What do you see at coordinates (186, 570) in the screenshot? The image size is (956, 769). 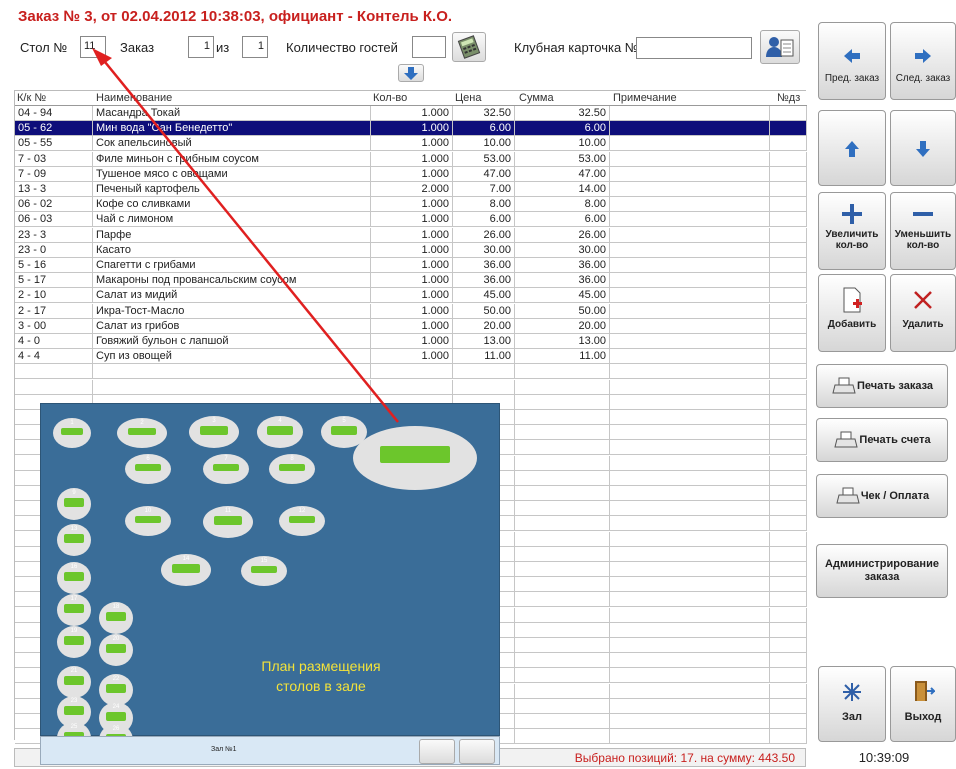 I see `hall-table: 14` at bounding box center [186, 570].